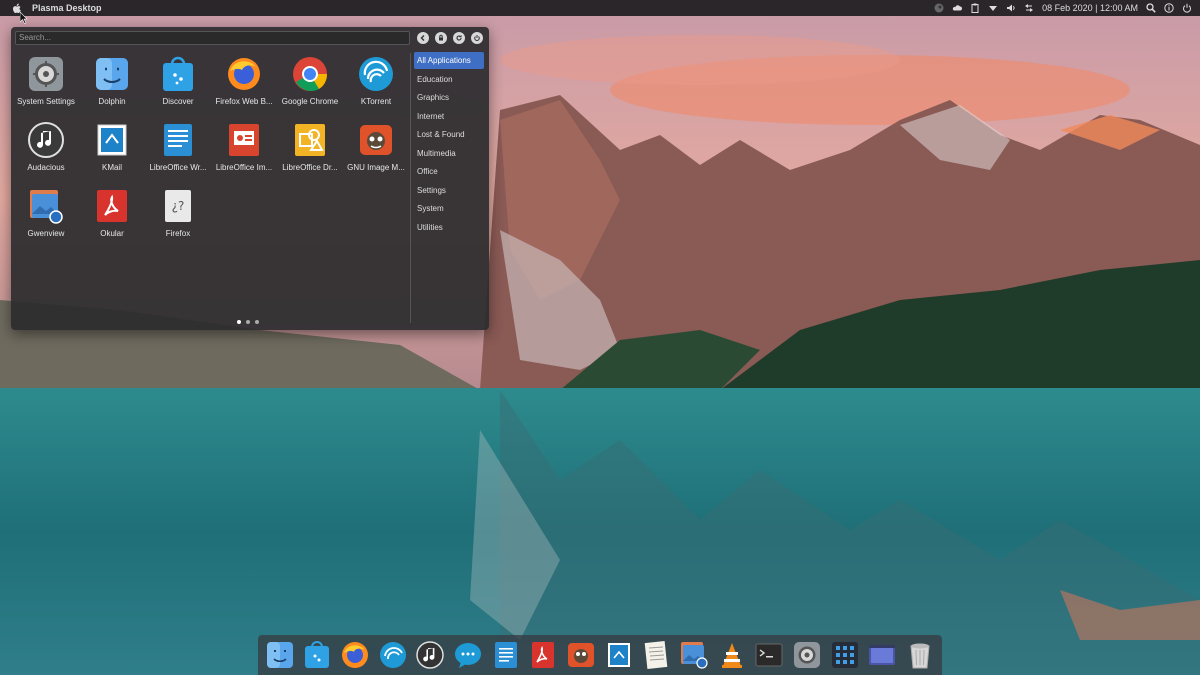  What do you see at coordinates (450, 38) in the screenshot?
I see `launcher-nav-buttons` at bounding box center [450, 38].